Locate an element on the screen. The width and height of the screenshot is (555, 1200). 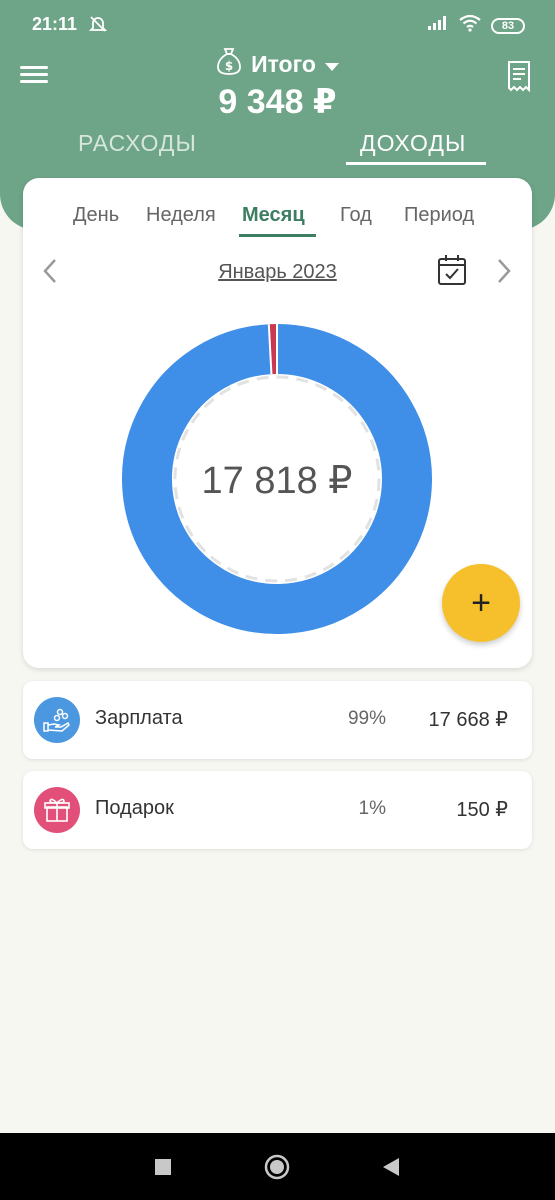
total-balance: 9 348 ₽ is located at coordinates (277, 102).